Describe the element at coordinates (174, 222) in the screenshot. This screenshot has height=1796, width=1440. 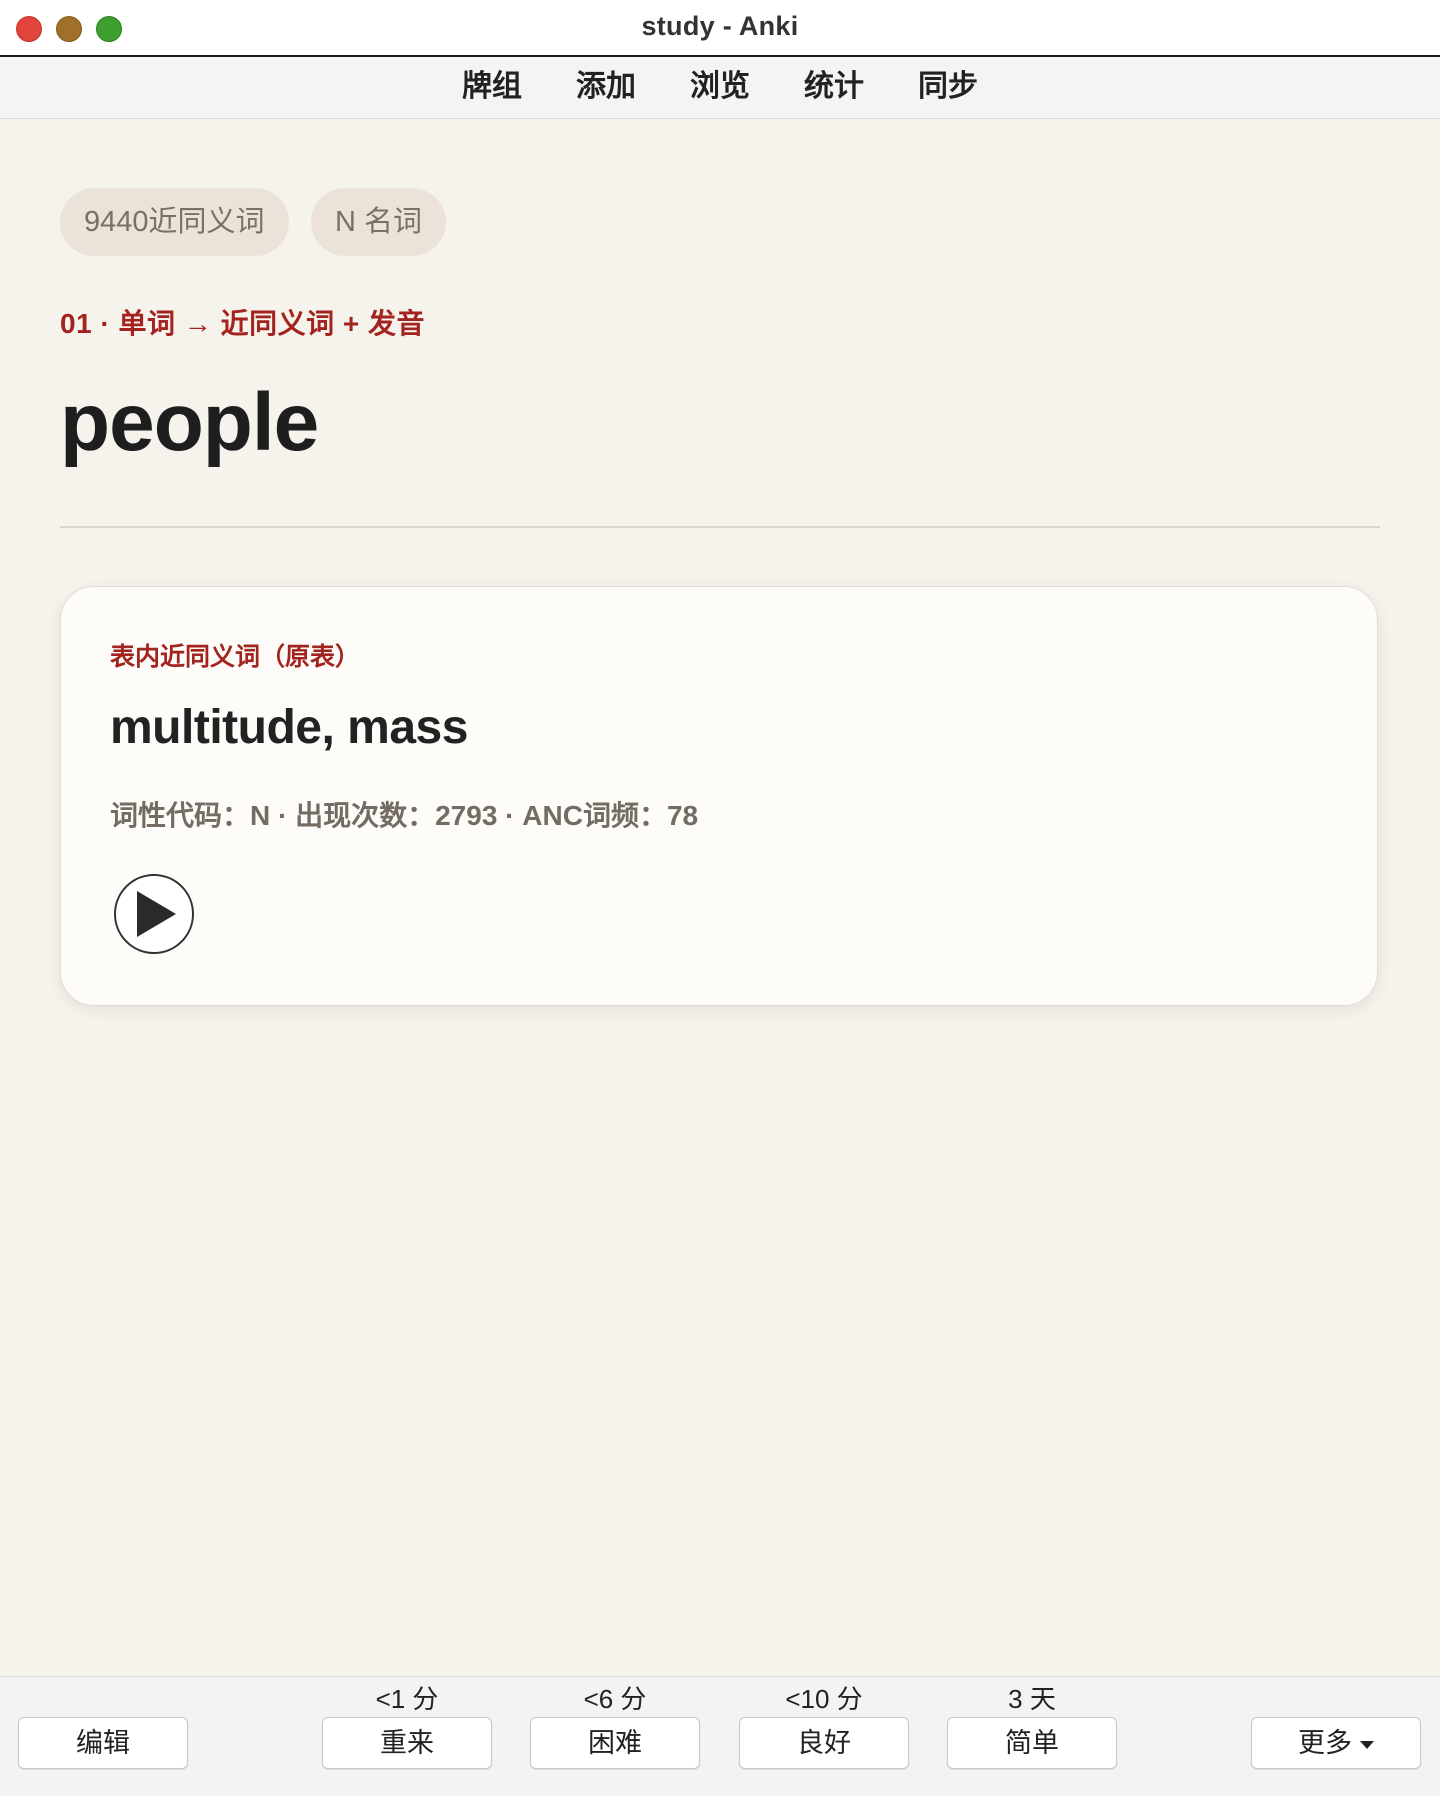
I see `tag-deck: 9440近同义词` at that location.